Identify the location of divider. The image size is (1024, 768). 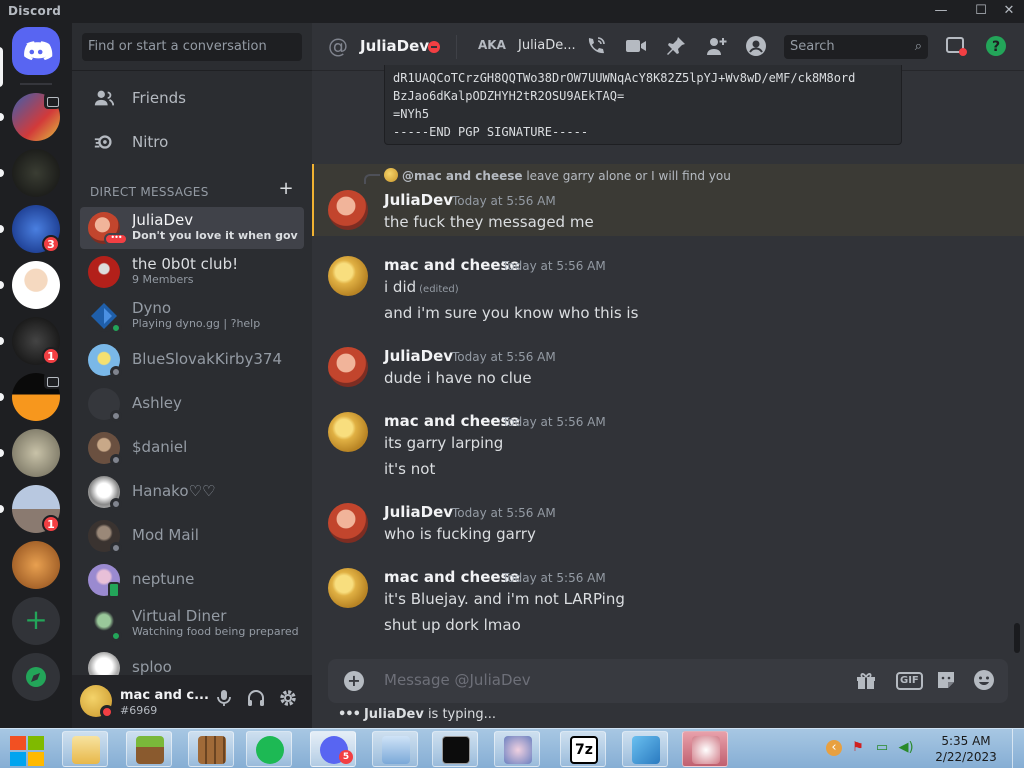
(456, 47).